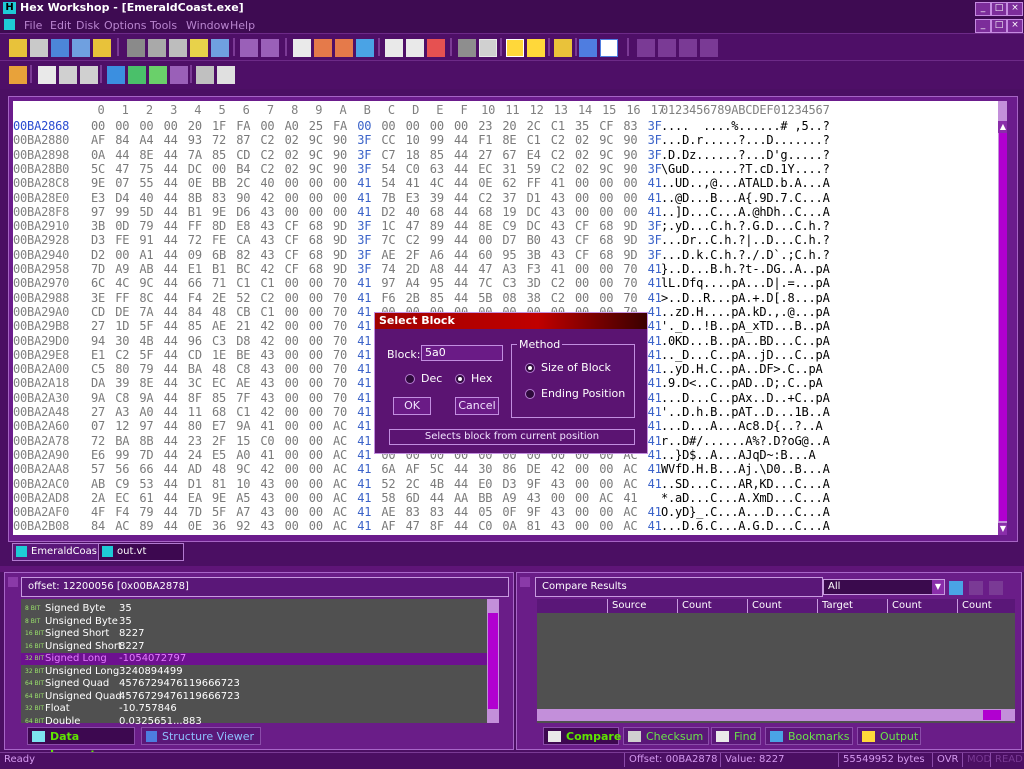  Describe the element at coordinates (195, 369) in the screenshot. I see `hex-byte: BA` at that location.